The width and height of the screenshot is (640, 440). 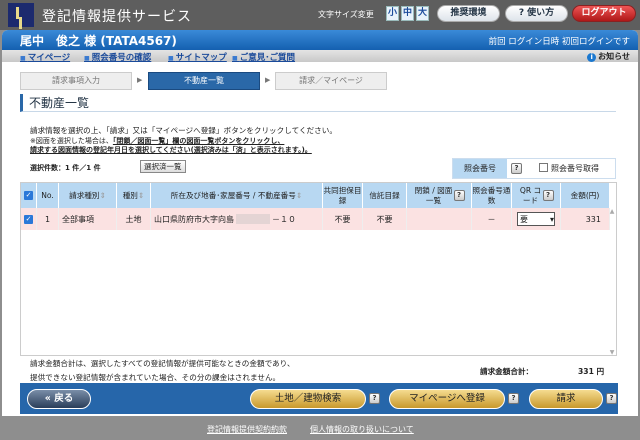 What do you see at coordinates (543, 167) in the screenshot?
I see `inquiry-checkbox` at bounding box center [543, 167].